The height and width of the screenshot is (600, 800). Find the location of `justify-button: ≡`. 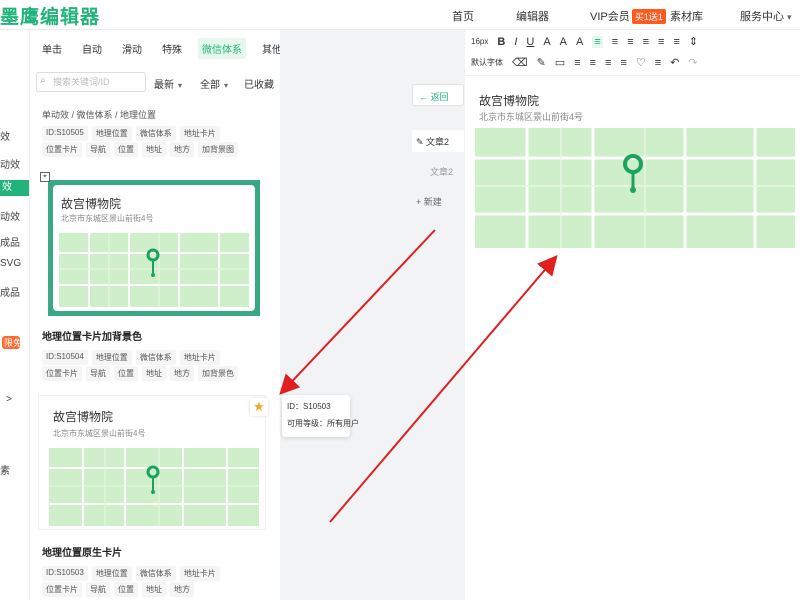

justify-button: ≡ is located at coordinates (646, 42).